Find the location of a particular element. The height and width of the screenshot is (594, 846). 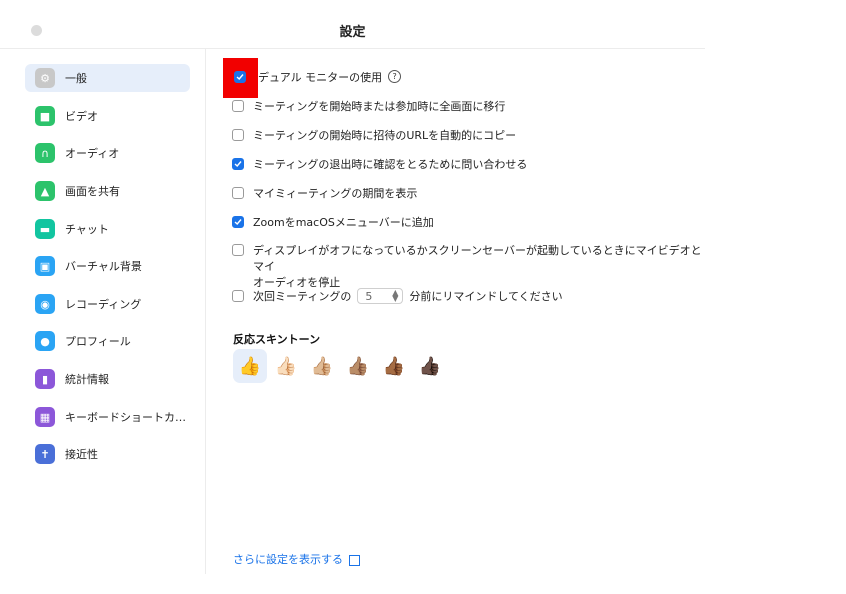

video-icon: ■ is located at coordinates (45, 116).